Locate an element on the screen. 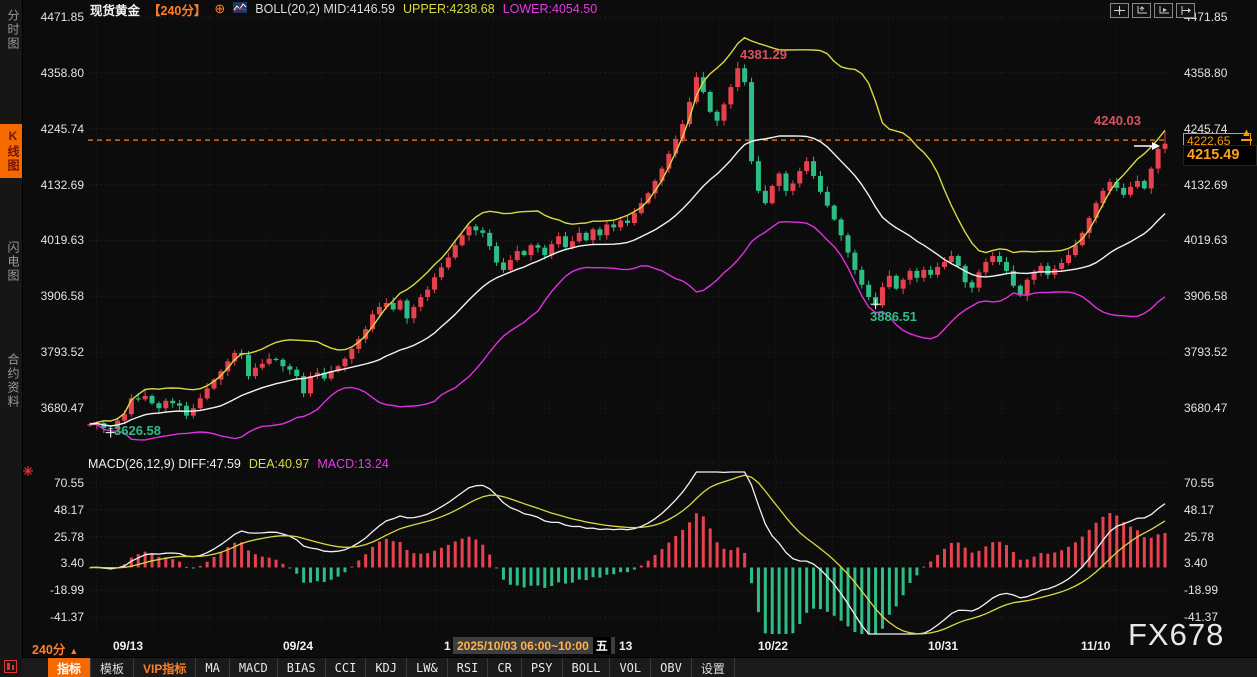  macd-axis-label: -41.37 is located at coordinates (66, 617).